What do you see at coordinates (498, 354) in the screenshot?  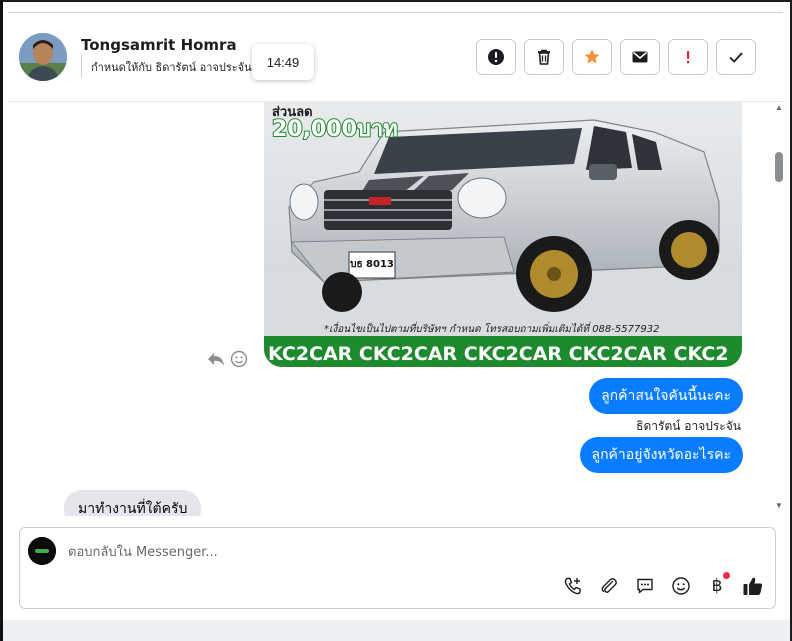 I see `banner-text: KC2CAR CKC2CAR CKC2CAR CKC2CAR CKC2` at bounding box center [498, 354].